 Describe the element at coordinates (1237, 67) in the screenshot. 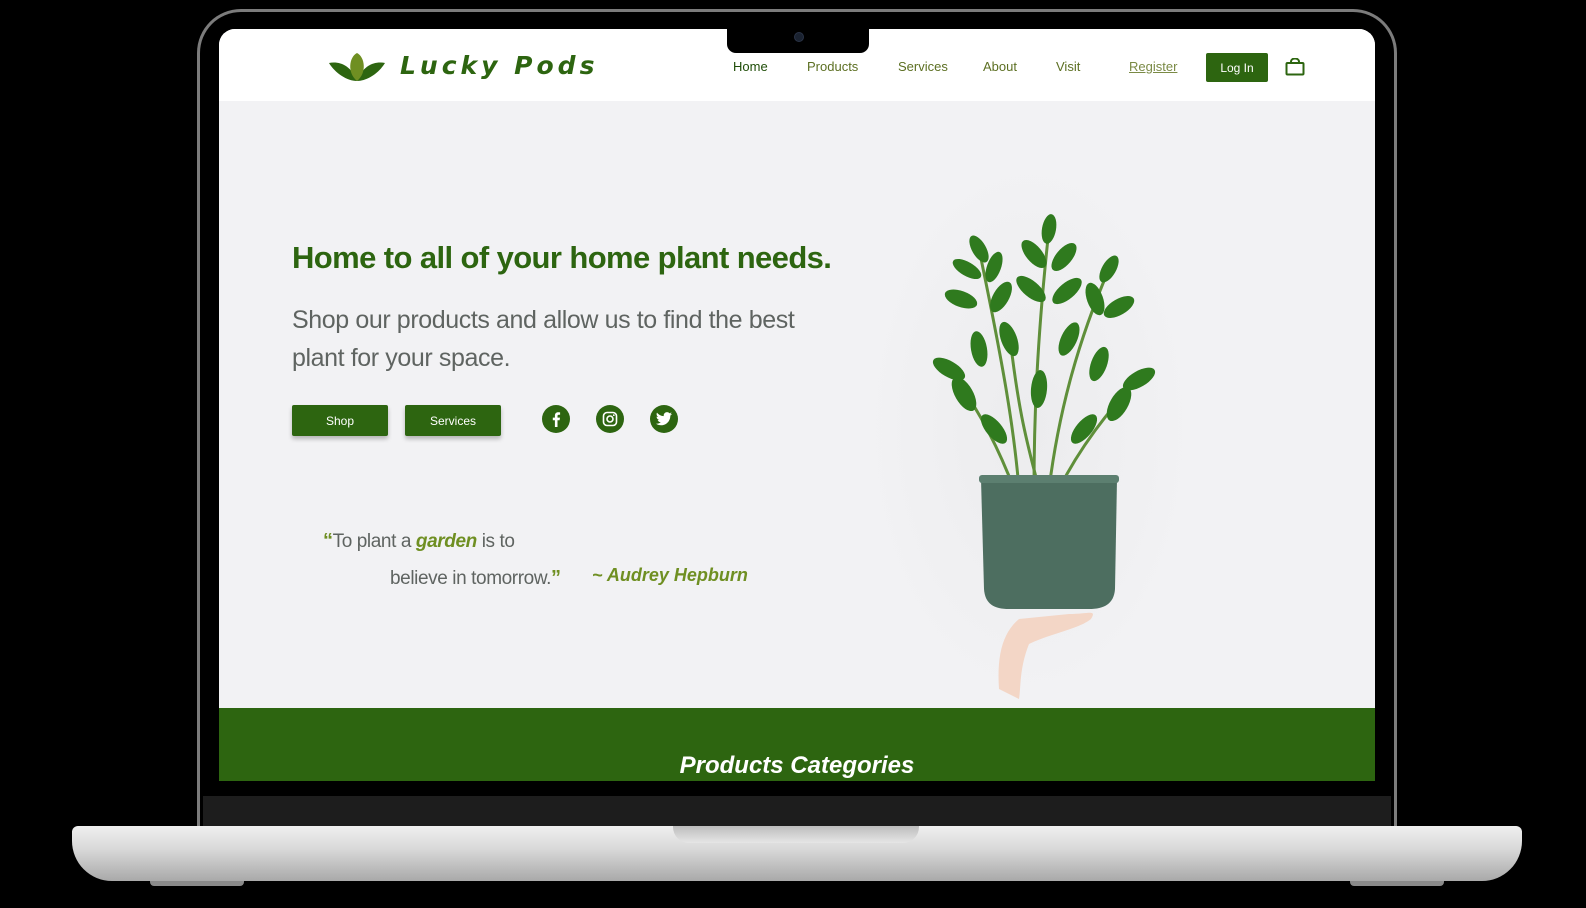

I see `login-button: Log In` at that location.